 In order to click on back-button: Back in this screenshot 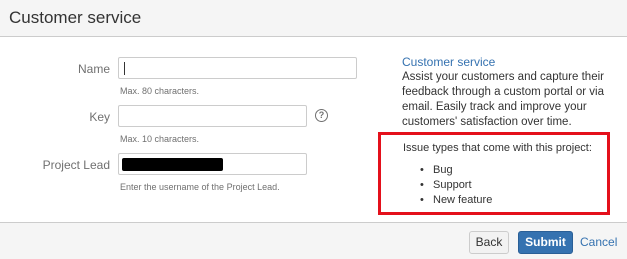, I will do `click(489, 242)`.